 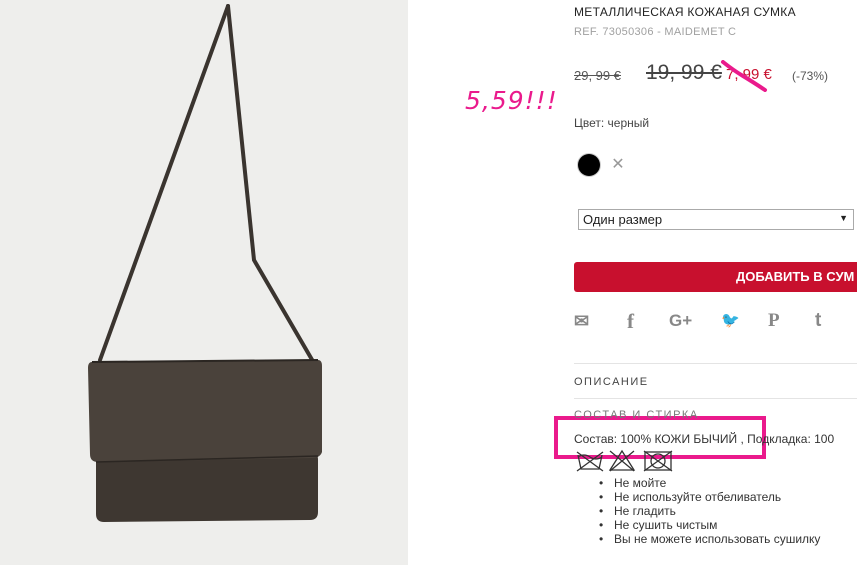 What do you see at coordinates (630, 321) in the screenshot?
I see `facebook-icon: f` at bounding box center [630, 321].